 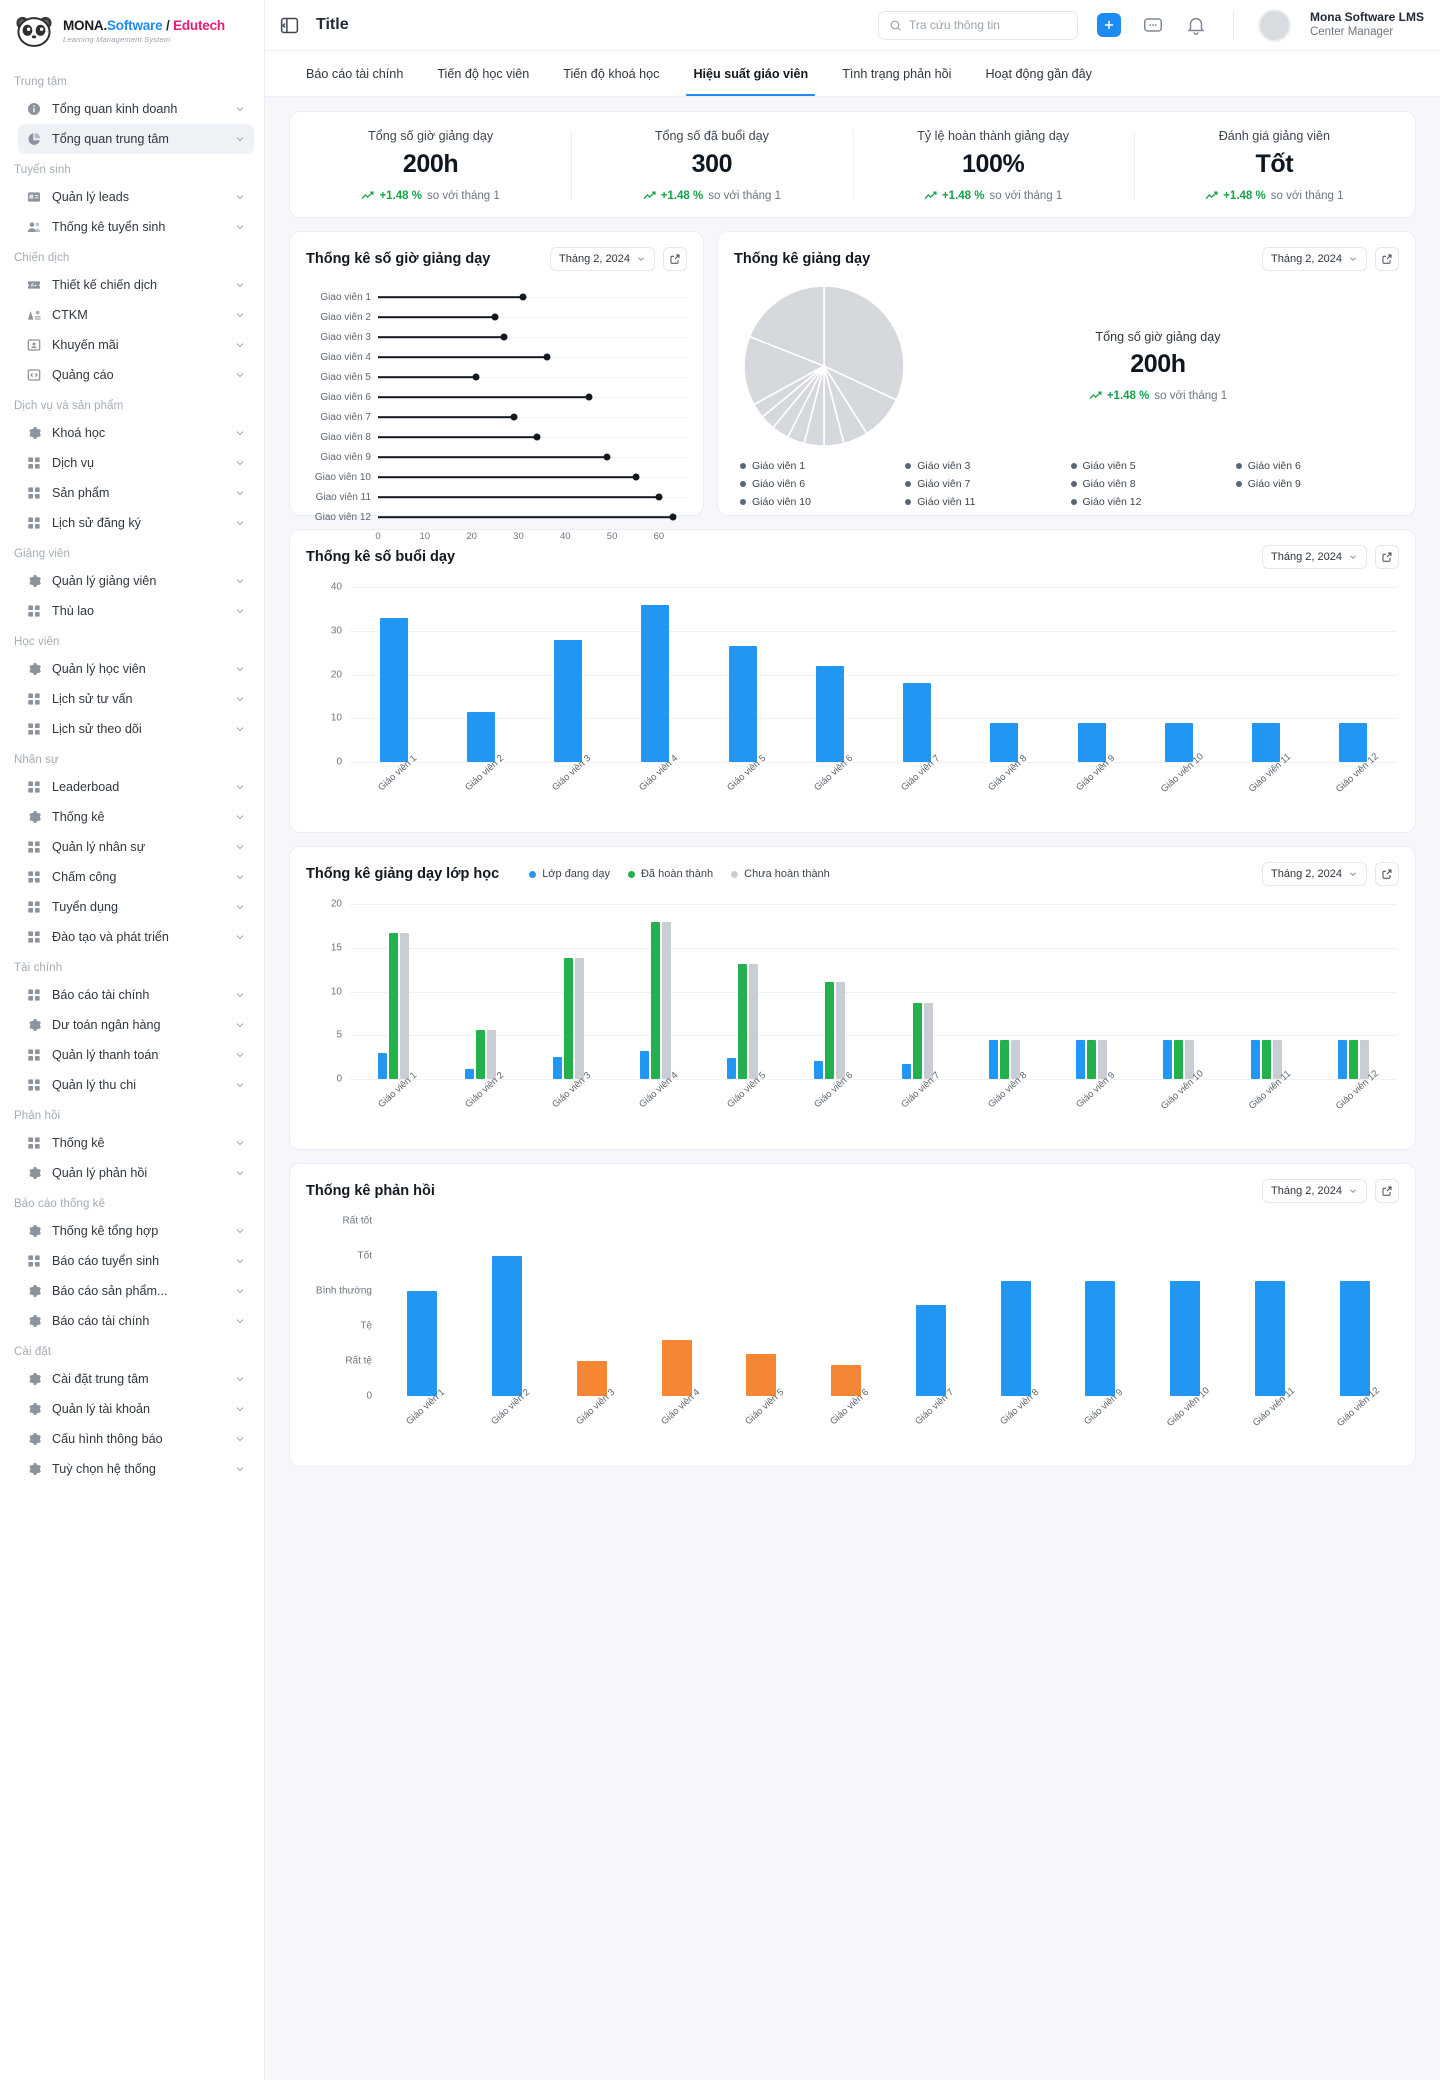 What do you see at coordinates (670, 874) in the screenshot?
I see `legend-item: Đã hoàn thành` at bounding box center [670, 874].